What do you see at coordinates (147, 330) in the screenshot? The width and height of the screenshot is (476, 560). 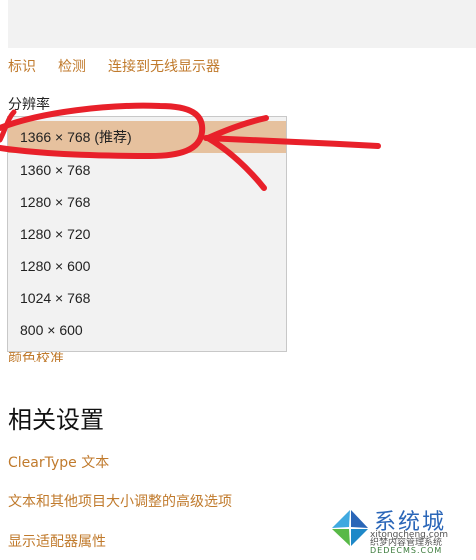 I see `resolution-option-800x600: 800 × 600` at bounding box center [147, 330].